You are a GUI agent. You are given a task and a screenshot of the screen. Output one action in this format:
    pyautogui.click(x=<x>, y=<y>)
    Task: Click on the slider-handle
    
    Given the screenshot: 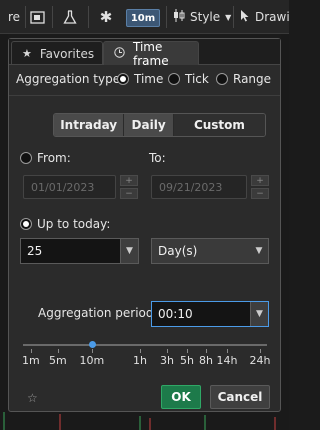 What is the action you would take?
    pyautogui.click(x=92, y=344)
    